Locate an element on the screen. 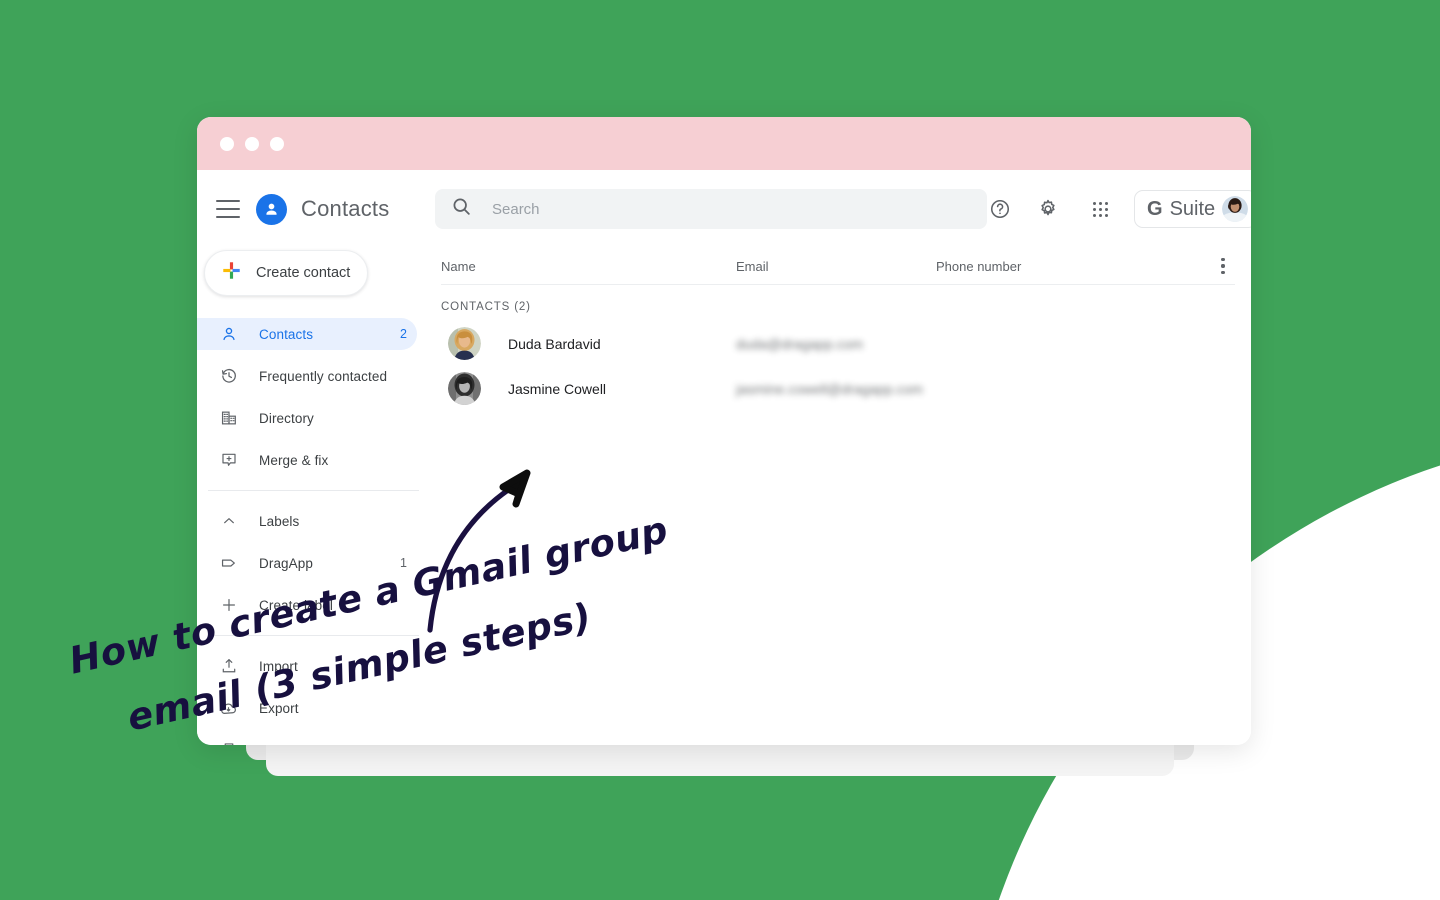 The image size is (1440, 900). create-contact-label: Create contact is located at coordinates (303, 273).